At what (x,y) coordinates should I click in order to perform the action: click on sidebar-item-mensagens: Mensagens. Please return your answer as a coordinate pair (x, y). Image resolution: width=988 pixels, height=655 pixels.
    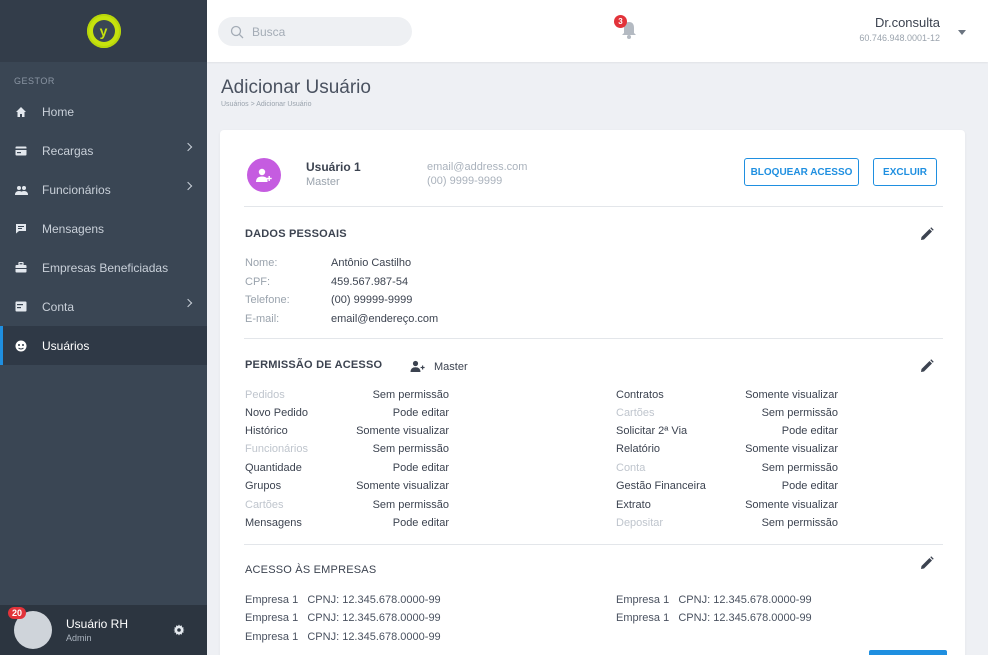
    Looking at the image, I should click on (103, 228).